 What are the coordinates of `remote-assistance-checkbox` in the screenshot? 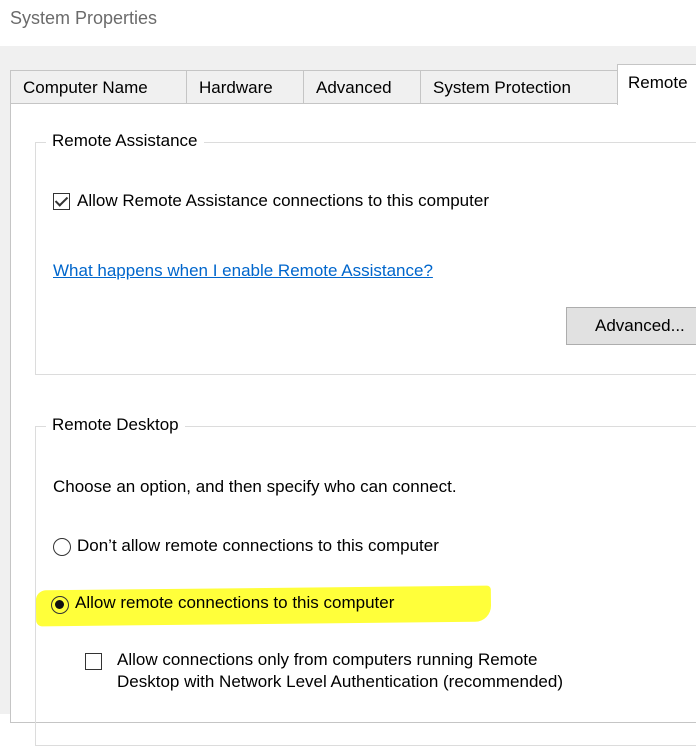 It's located at (61, 201).